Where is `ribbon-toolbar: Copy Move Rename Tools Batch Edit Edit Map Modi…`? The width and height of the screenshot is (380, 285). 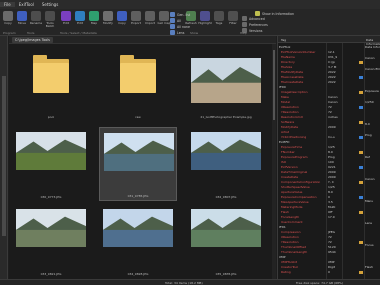 ribbon-toolbar: Copy Move Rename Tools Batch Edit Edit Map Modi… is located at coordinates (190, 22).